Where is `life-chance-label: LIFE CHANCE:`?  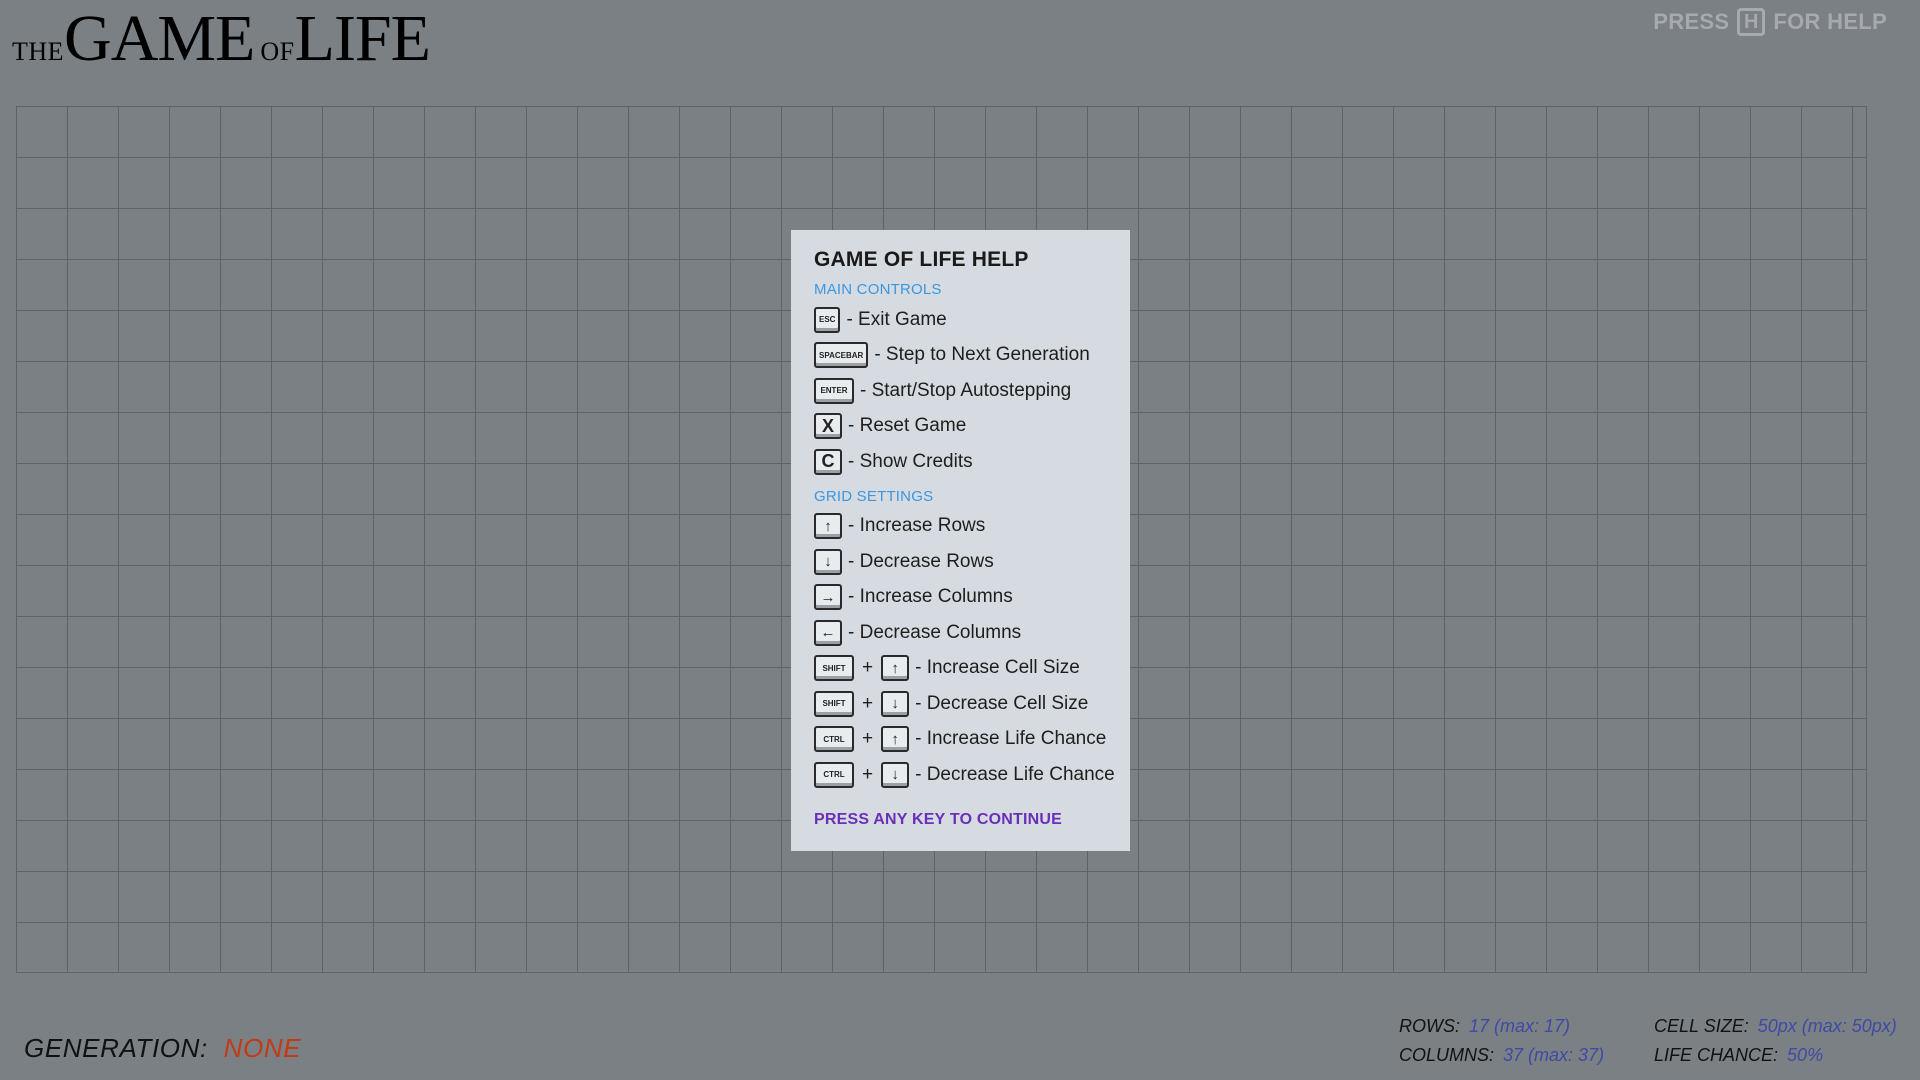
life-chance-label: LIFE CHANCE: is located at coordinates (1716, 1055).